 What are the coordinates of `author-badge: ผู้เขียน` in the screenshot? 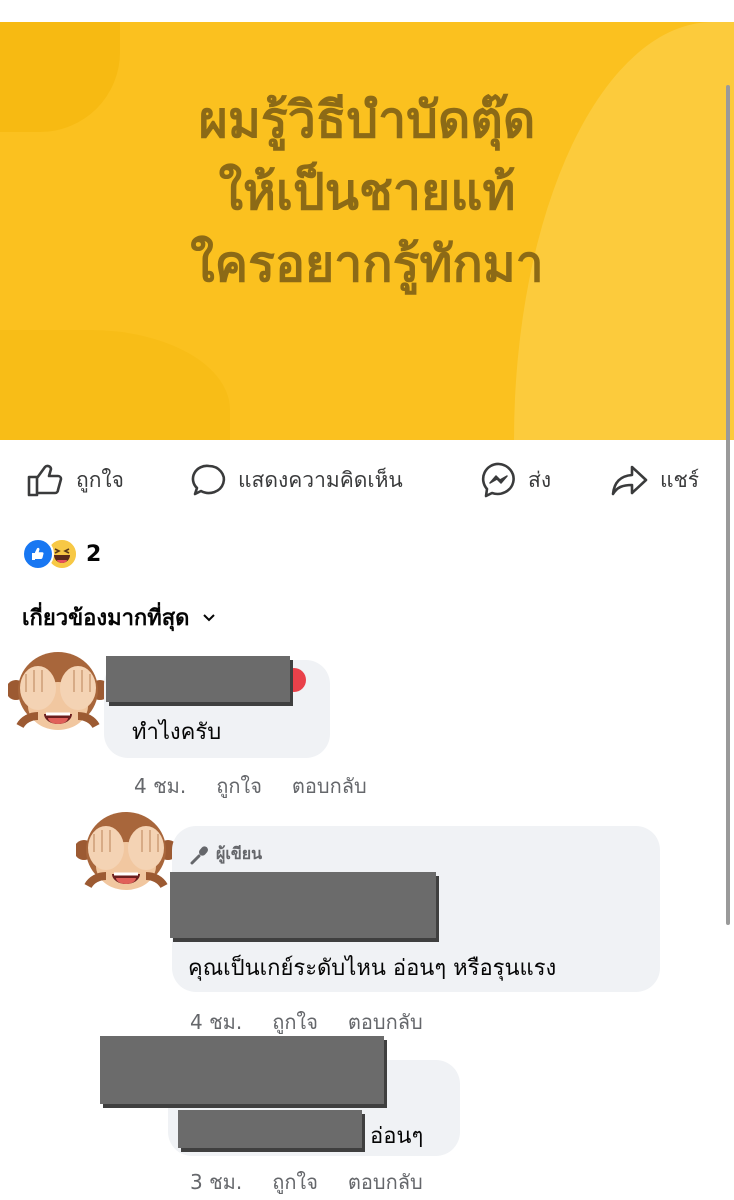 It's located at (226, 854).